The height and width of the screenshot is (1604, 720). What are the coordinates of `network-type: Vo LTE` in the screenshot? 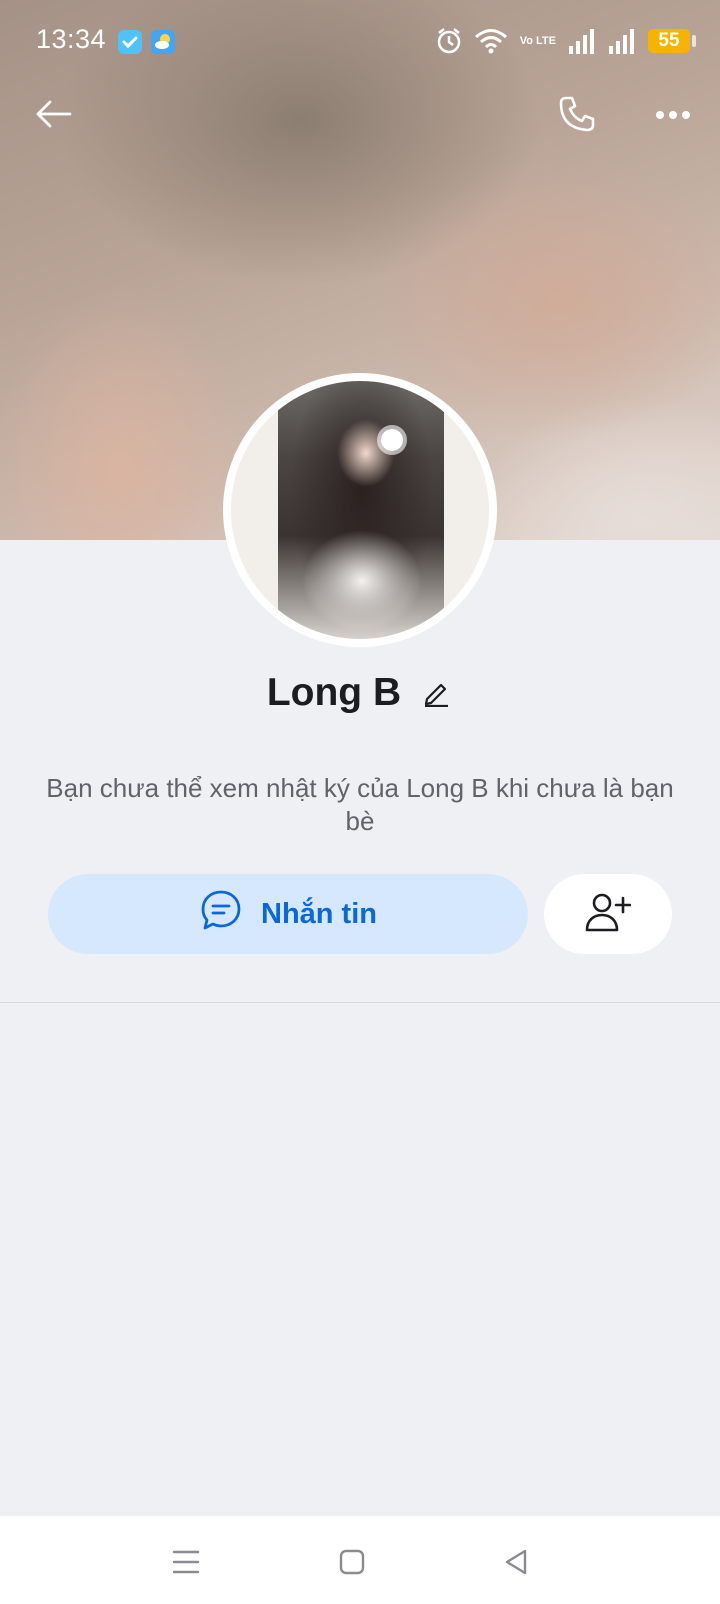 It's located at (537, 40).